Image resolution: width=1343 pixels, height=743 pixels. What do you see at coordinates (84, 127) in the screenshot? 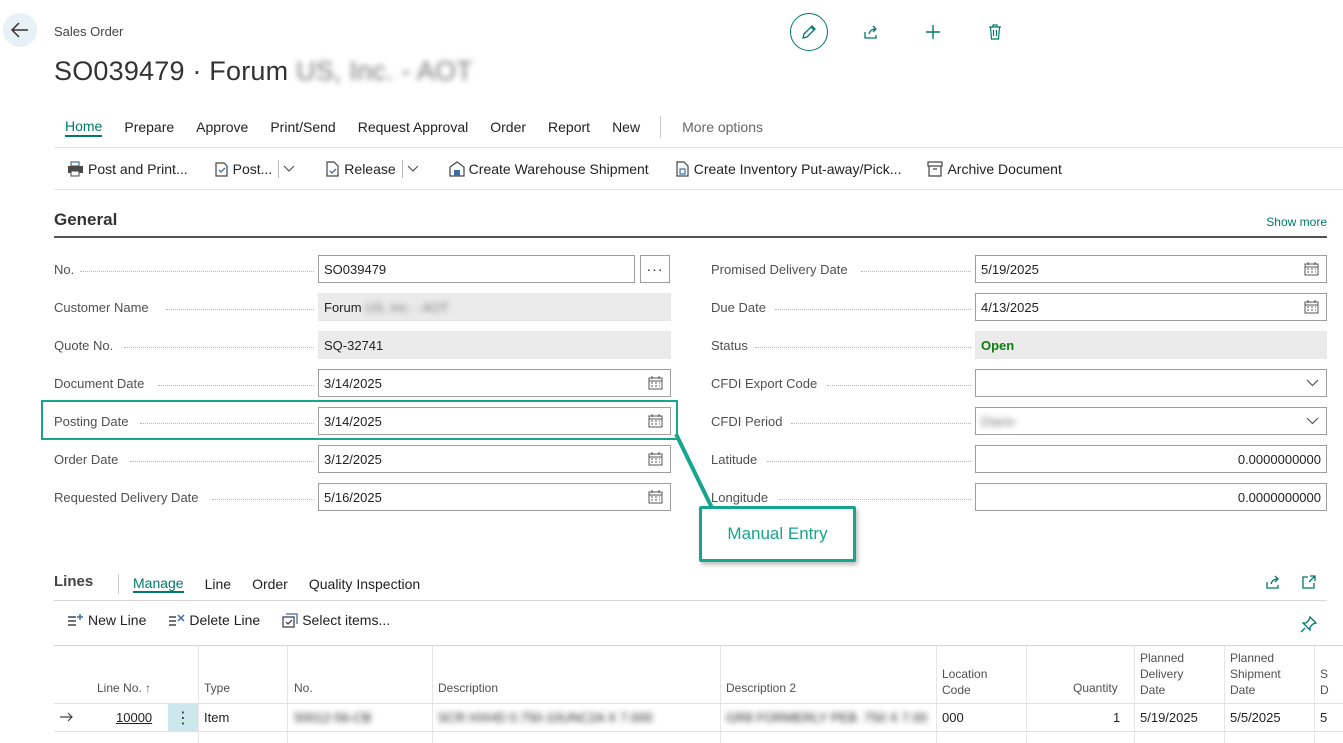
I see `menu-home: Home` at bounding box center [84, 127].